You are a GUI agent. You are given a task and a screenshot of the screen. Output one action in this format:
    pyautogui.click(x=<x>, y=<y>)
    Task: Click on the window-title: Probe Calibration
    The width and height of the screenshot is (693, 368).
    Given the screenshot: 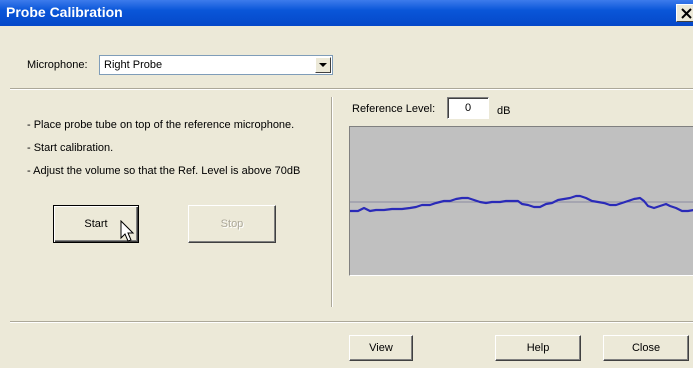 What is the action you would take?
    pyautogui.click(x=64, y=12)
    